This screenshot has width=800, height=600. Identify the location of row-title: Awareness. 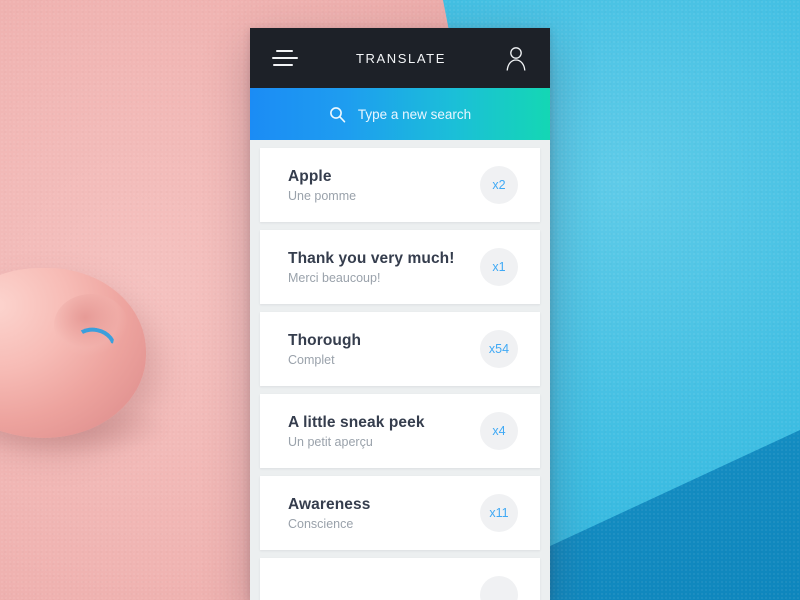
(329, 504).